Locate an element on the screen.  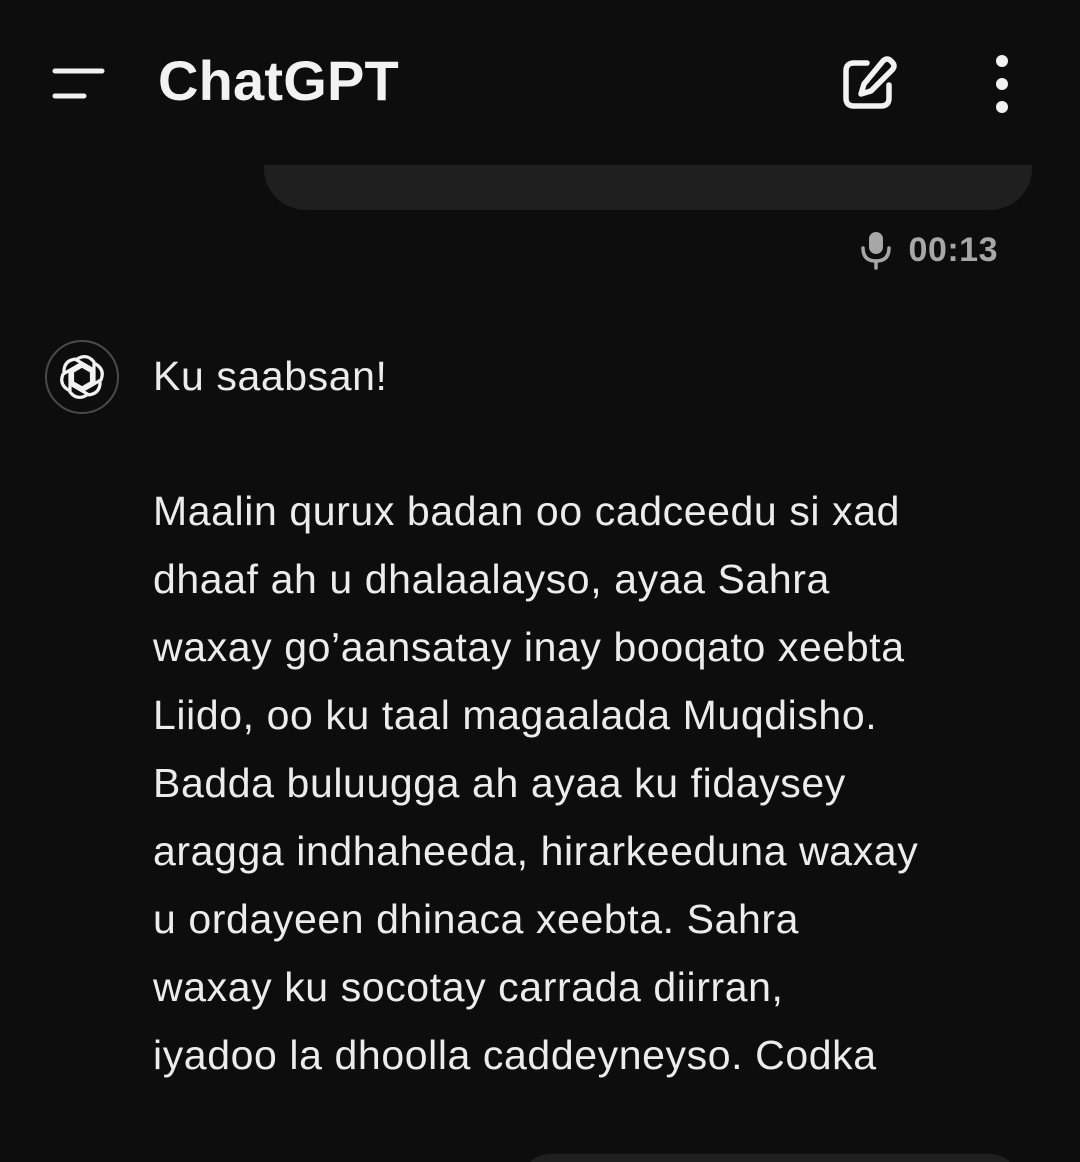
menu-lines-icon is located at coordinates (78, 83).